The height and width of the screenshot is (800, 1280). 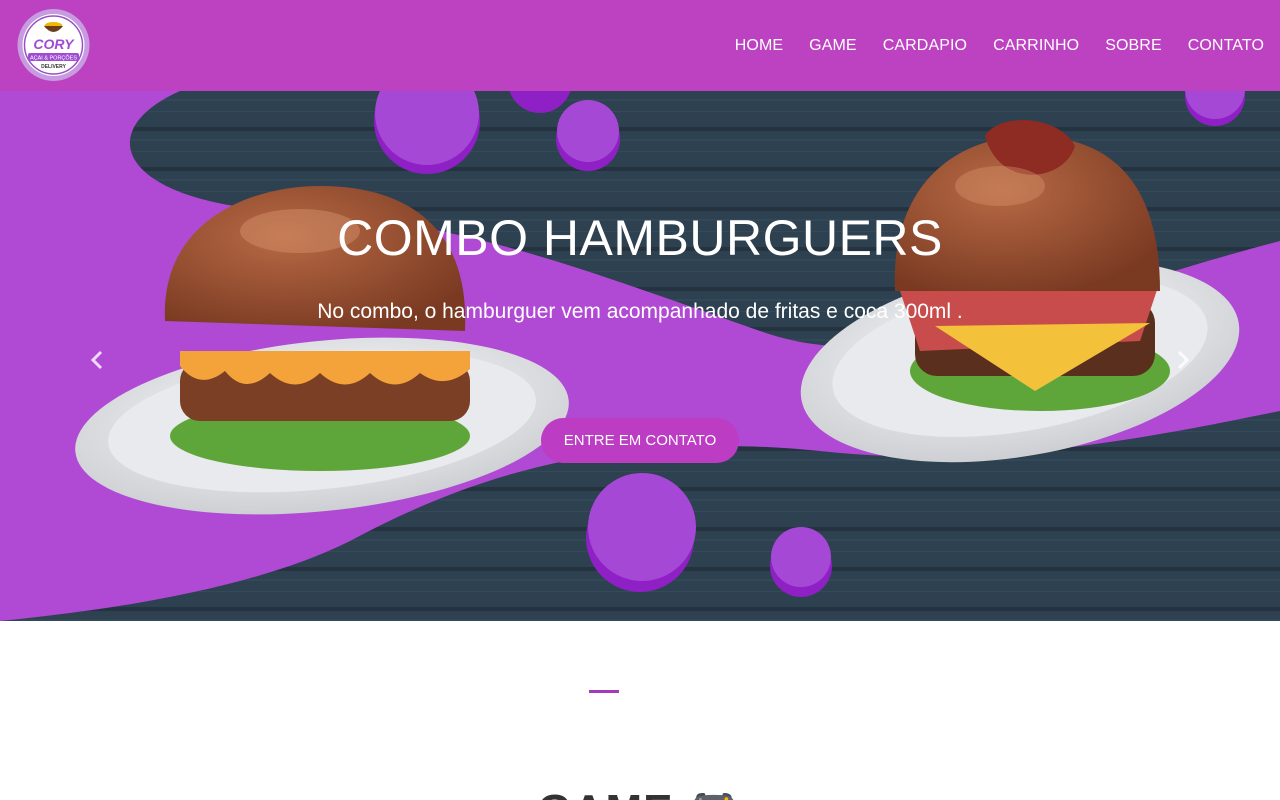 I want to click on nav-carrinho: CARRINHO, so click(x=1036, y=46).